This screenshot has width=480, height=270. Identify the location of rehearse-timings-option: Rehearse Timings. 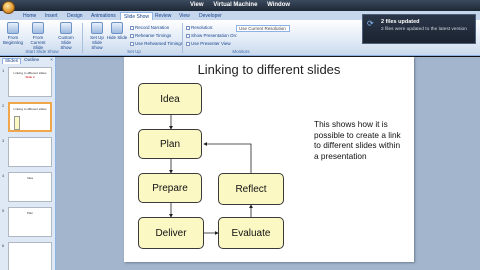
(150, 35).